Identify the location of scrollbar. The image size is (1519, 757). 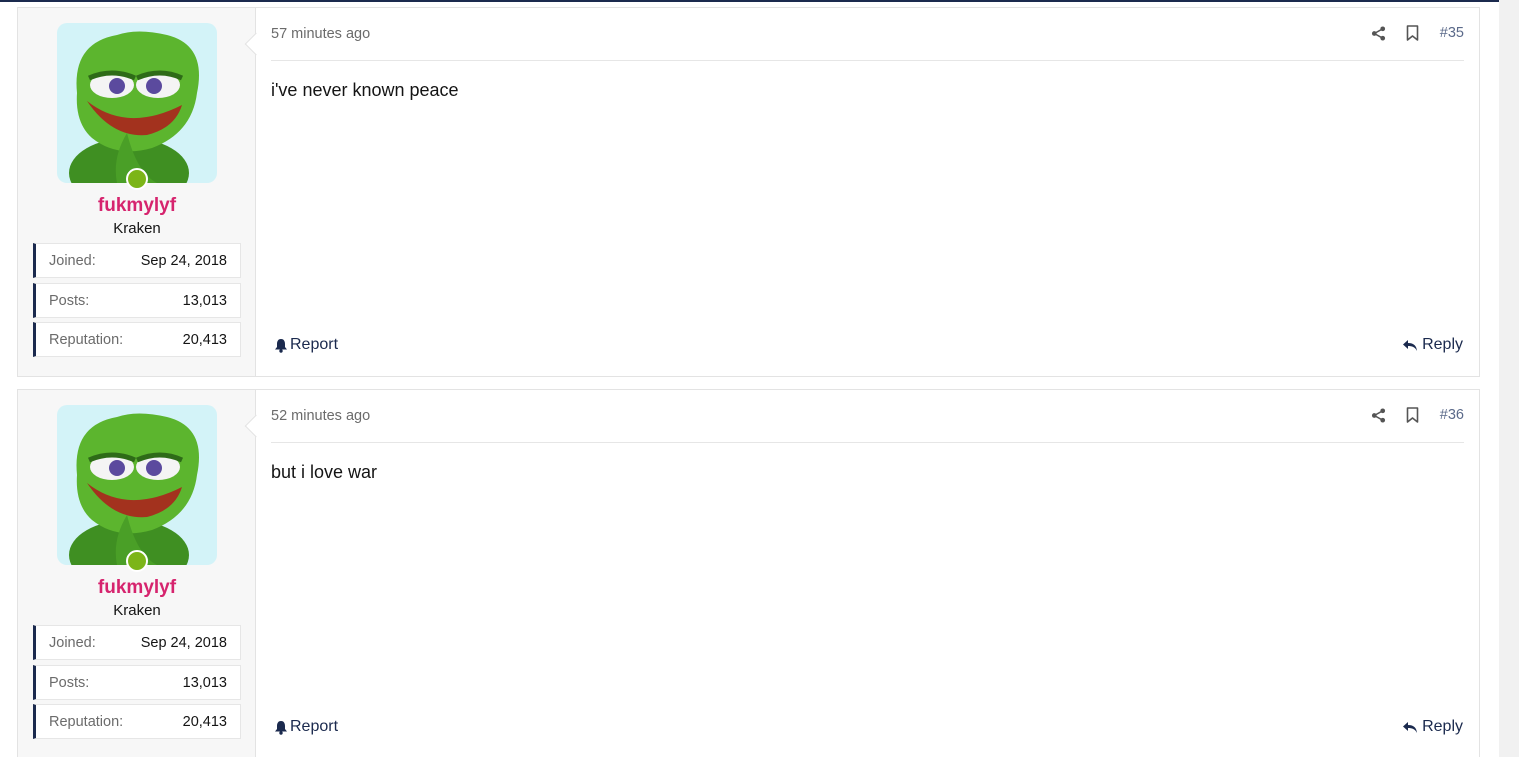
(1509, 378).